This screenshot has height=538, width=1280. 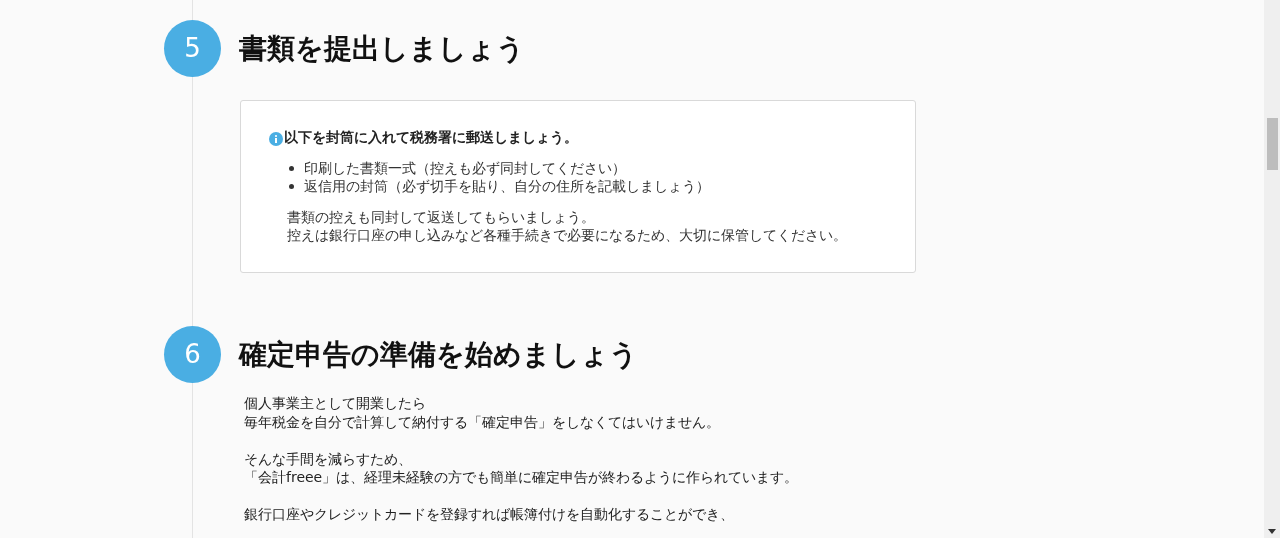 What do you see at coordinates (1272, 269) in the screenshot?
I see `scrollbar` at bounding box center [1272, 269].